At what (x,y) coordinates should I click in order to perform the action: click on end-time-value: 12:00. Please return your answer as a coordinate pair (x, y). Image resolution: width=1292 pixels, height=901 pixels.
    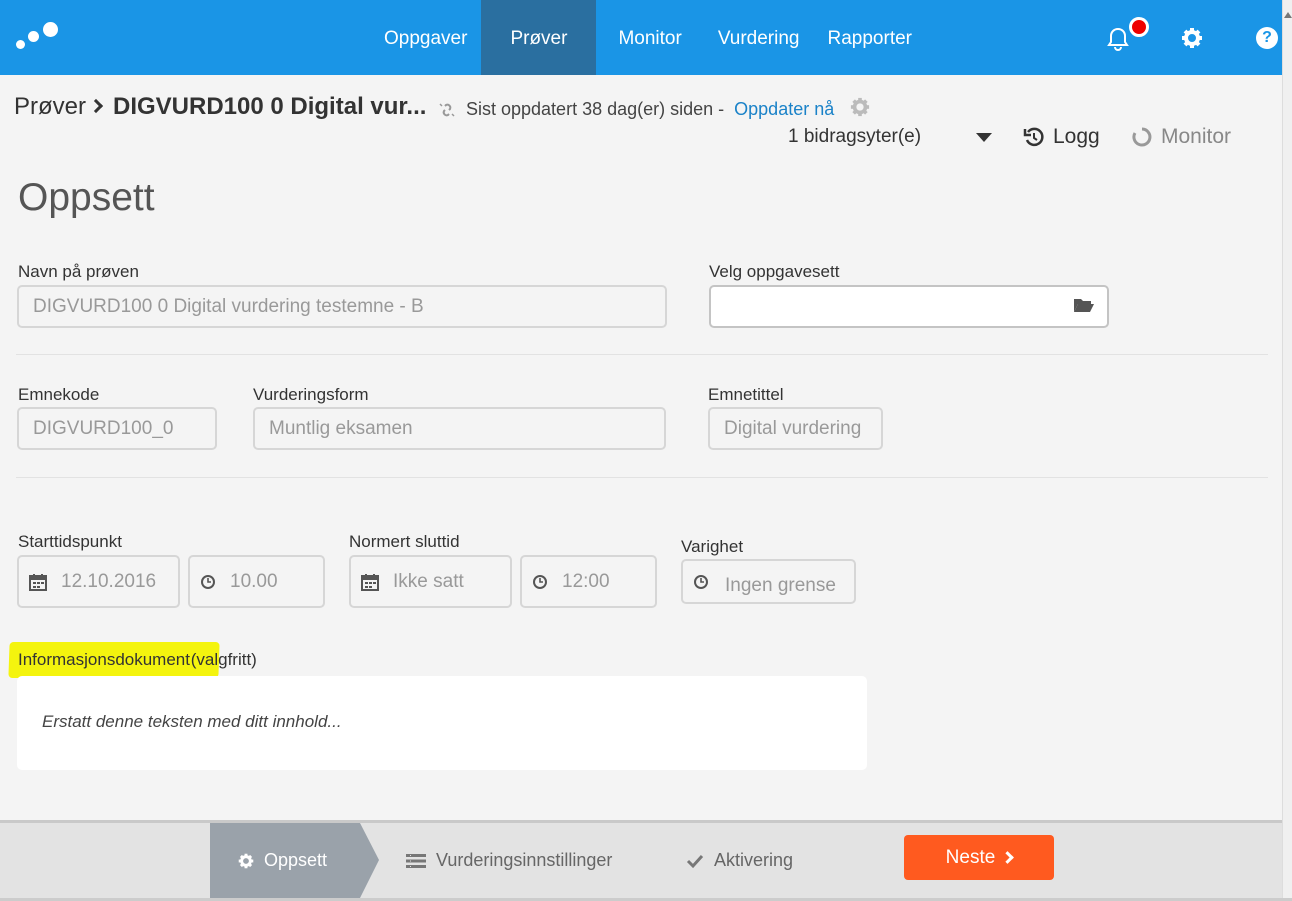
    Looking at the image, I should click on (586, 581).